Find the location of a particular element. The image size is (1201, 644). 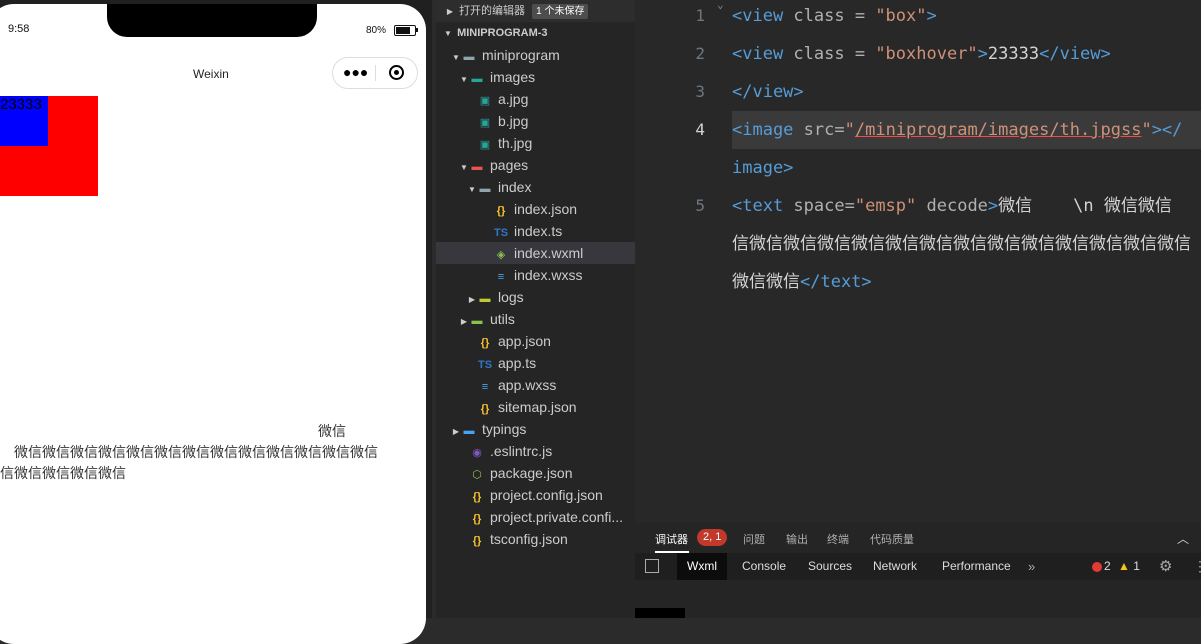

open-editors-header: ▶ 打开的编辑器 1 个未保存 is located at coordinates (535, 11).